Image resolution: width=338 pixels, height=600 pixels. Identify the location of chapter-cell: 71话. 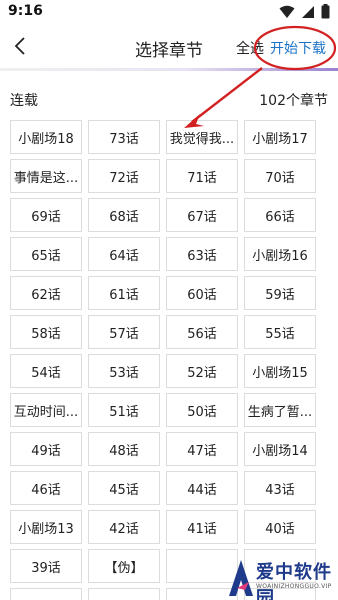
(202, 176).